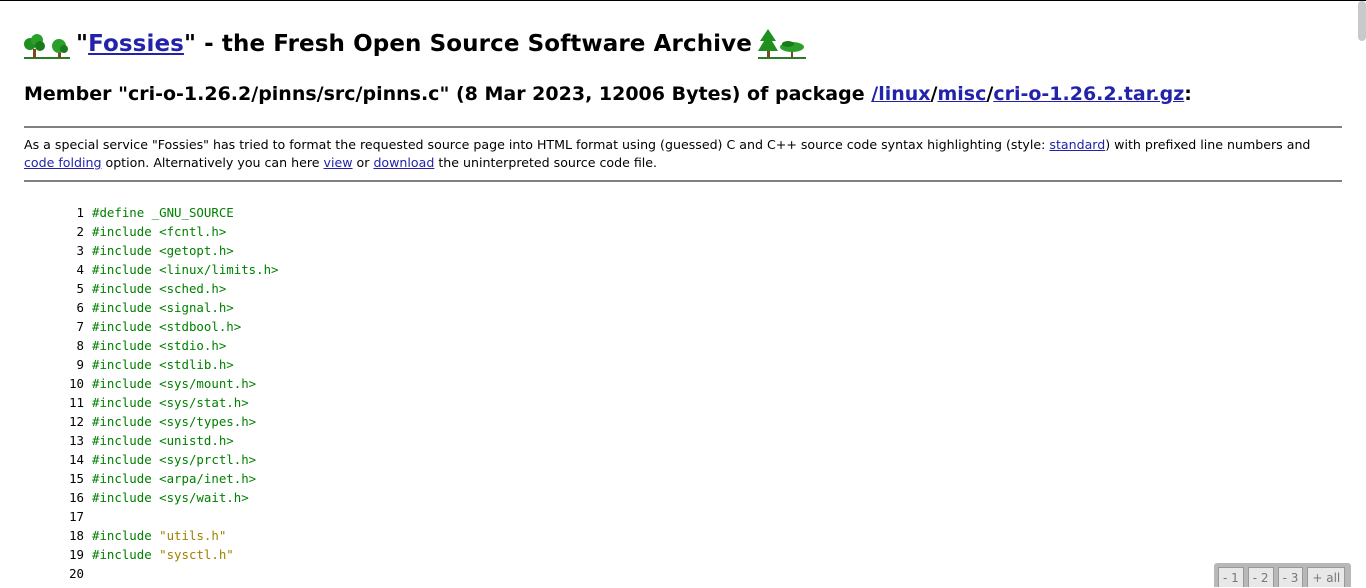 This screenshot has height=588, width=1366. What do you see at coordinates (1290, 577) in the screenshot?
I see `fold-button: - 3` at bounding box center [1290, 577].